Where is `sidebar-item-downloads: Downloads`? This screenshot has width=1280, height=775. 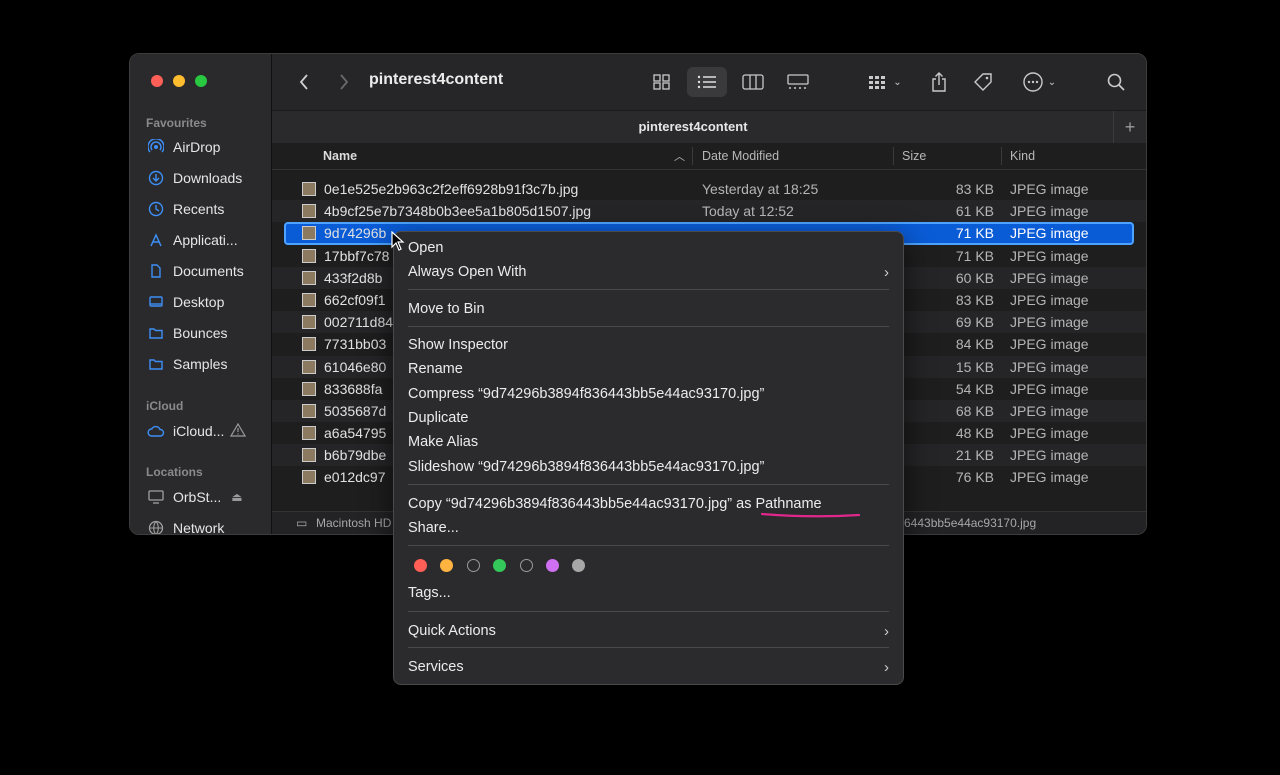 sidebar-item-downloads: Downloads is located at coordinates (205, 178).